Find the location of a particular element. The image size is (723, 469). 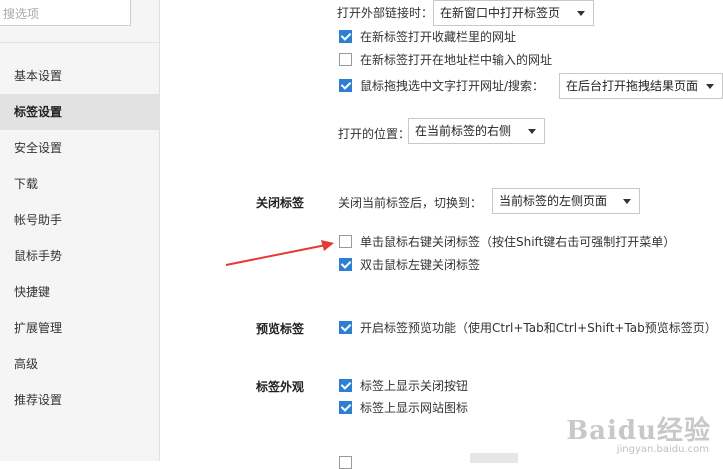

drag-select-dropdown: 在后台打开拖拽结果页面 is located at coordinates (641, 86).